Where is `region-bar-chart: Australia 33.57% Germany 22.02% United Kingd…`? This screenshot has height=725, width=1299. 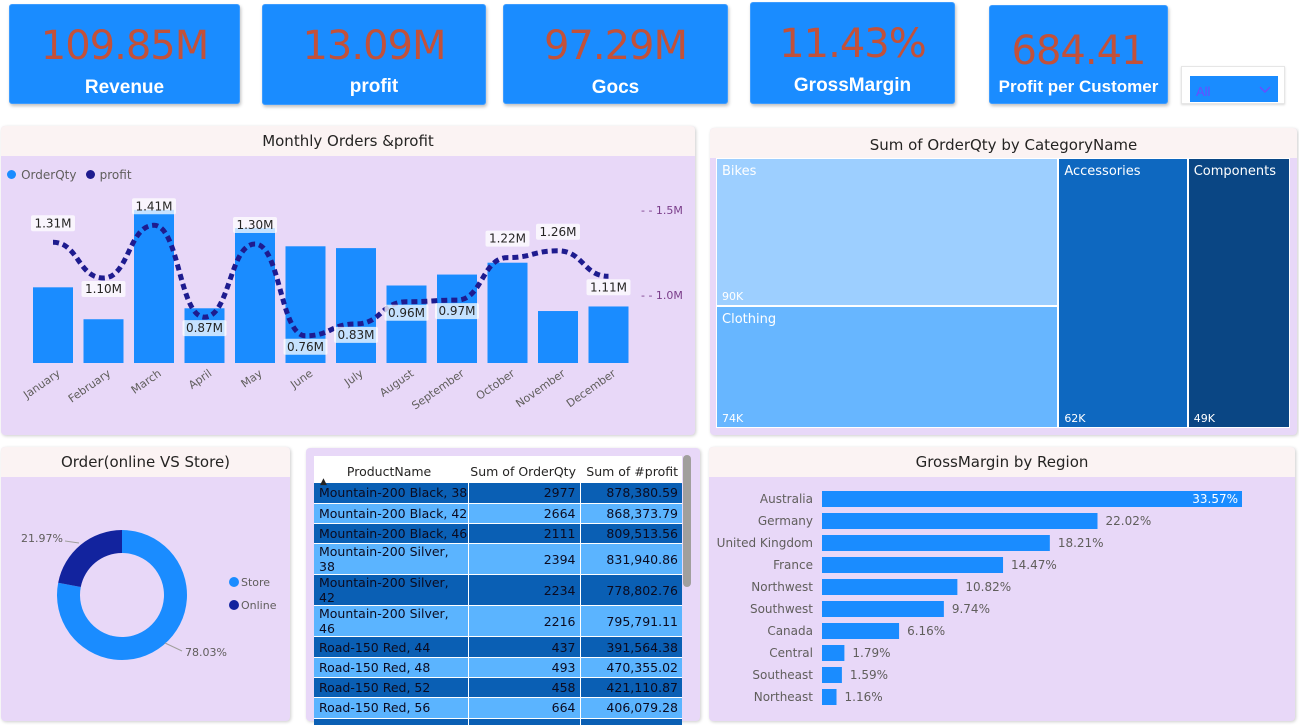 region-bar-chart: Australia 33.57% Germany 22.02% United Kingd… is located at coordinates (979, 598).